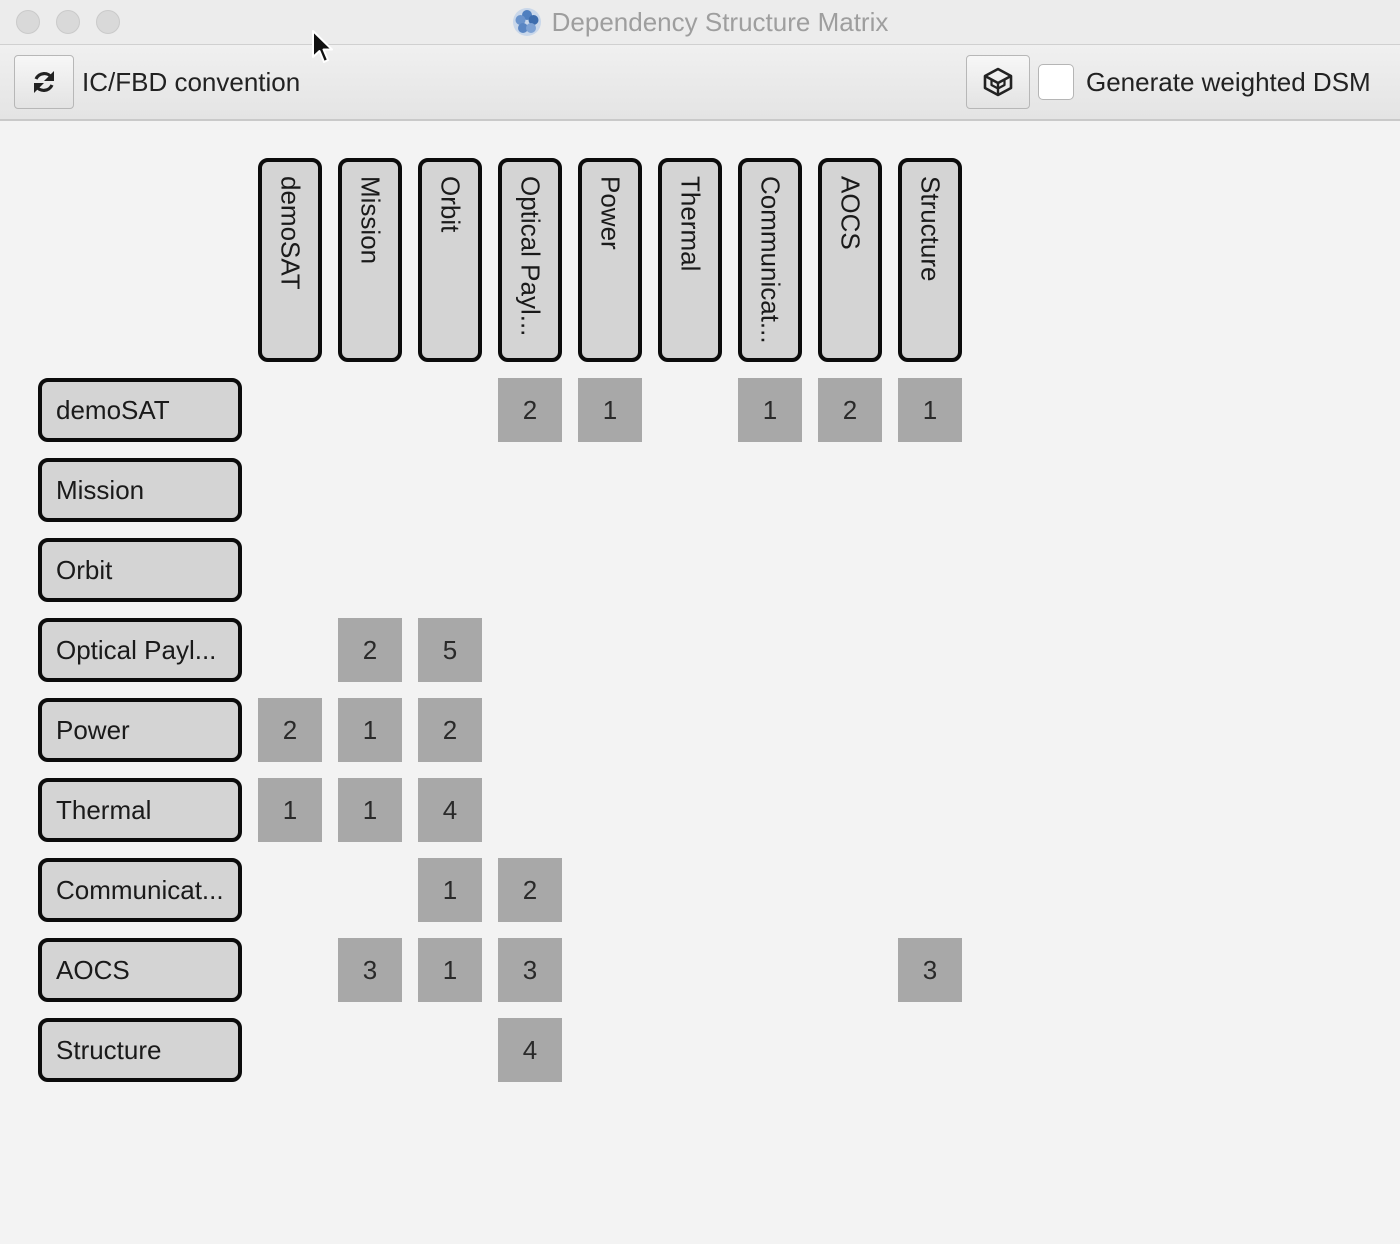 This screenshot has height=1244, width=1400. Describe the element at coordinates (526, 22) in the screenshot. I see `app-icon` at that location.